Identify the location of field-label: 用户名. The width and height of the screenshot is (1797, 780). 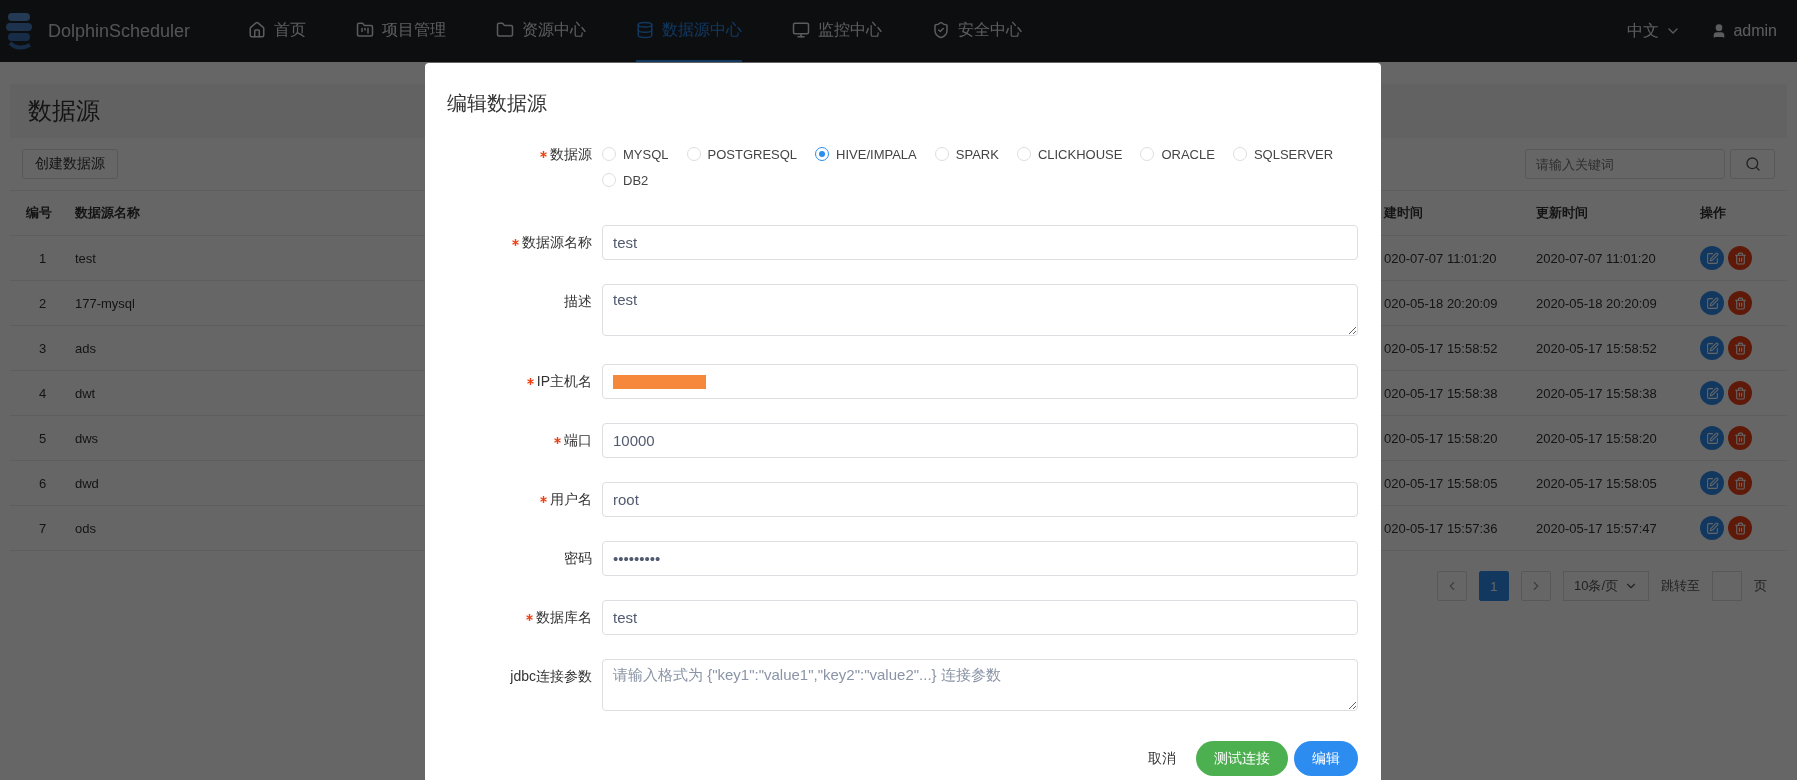
(571, 499).